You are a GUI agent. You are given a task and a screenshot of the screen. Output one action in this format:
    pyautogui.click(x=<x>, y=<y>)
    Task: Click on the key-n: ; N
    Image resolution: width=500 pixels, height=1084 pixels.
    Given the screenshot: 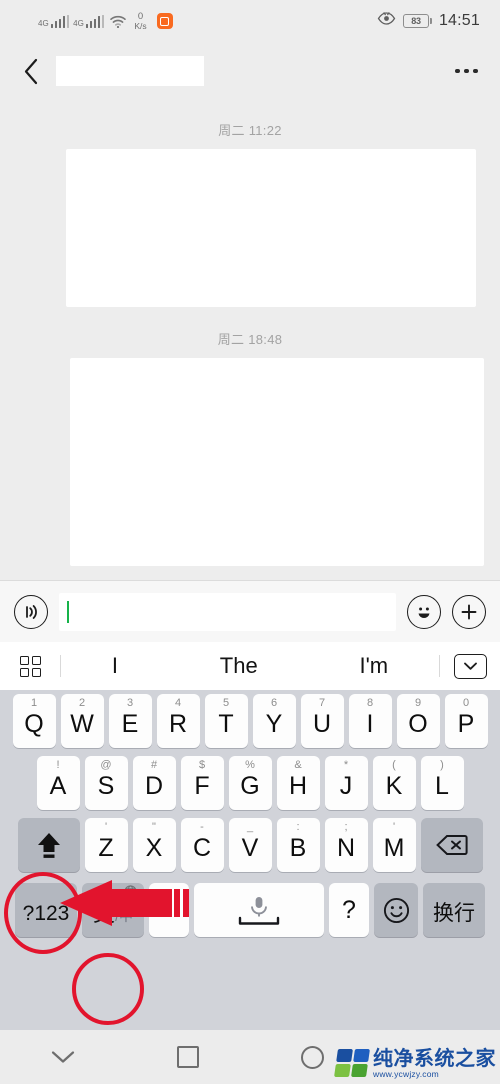 What is the action you would take?
    pyautogui.click(x=346, y=845)
    